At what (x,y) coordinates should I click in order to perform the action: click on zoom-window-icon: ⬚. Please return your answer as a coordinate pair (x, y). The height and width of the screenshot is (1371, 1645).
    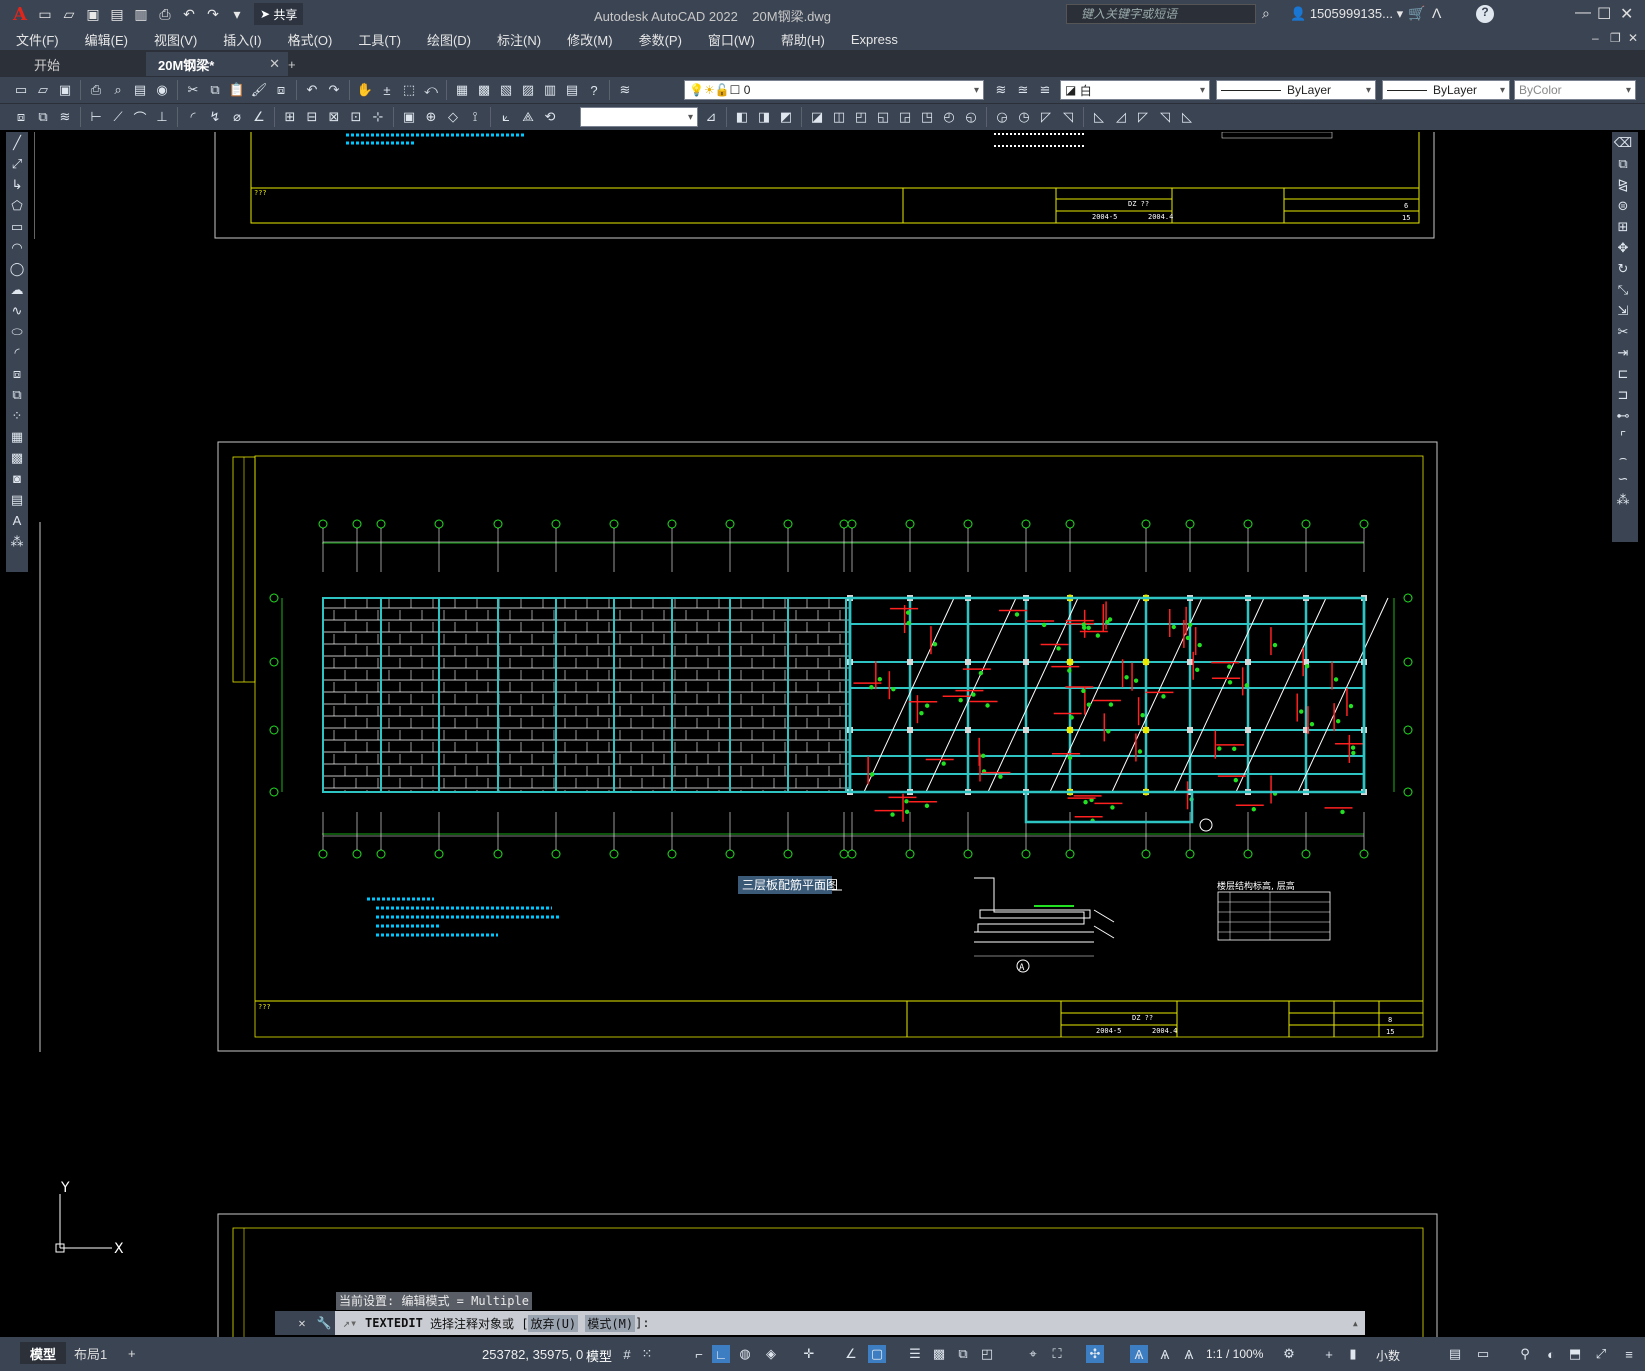
    Looking at the image, I should click on (409, 90).